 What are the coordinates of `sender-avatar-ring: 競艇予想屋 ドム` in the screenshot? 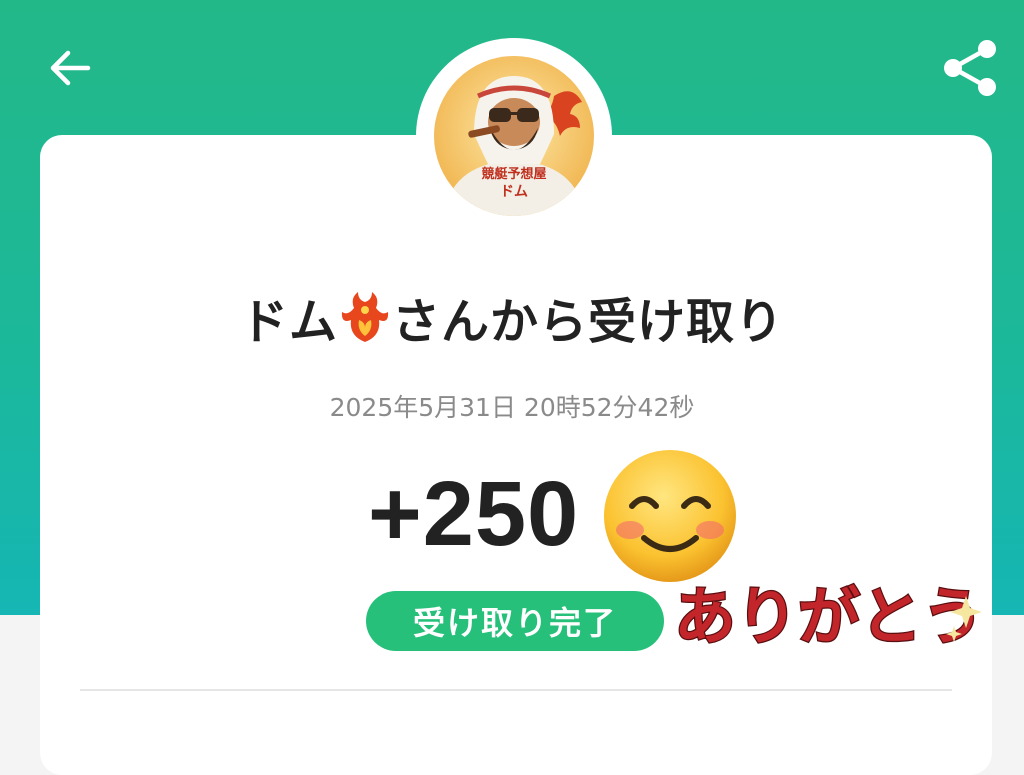 It's located at (514, 136).